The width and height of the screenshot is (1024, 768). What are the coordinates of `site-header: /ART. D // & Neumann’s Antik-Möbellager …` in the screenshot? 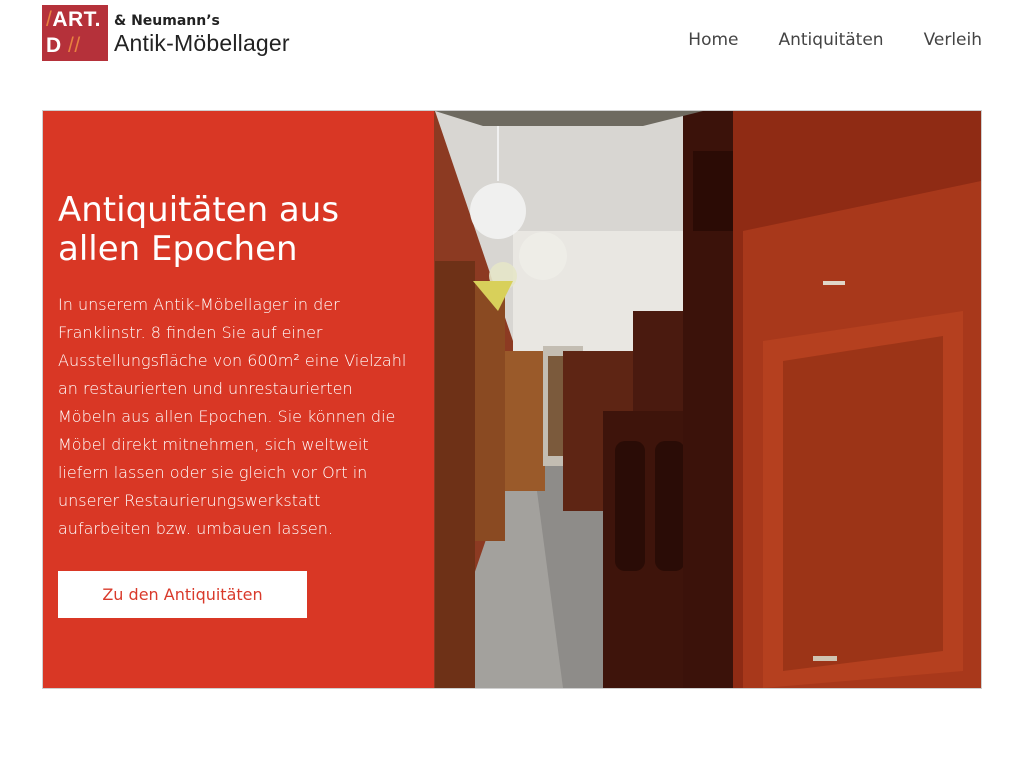 It's located at (512, 40).